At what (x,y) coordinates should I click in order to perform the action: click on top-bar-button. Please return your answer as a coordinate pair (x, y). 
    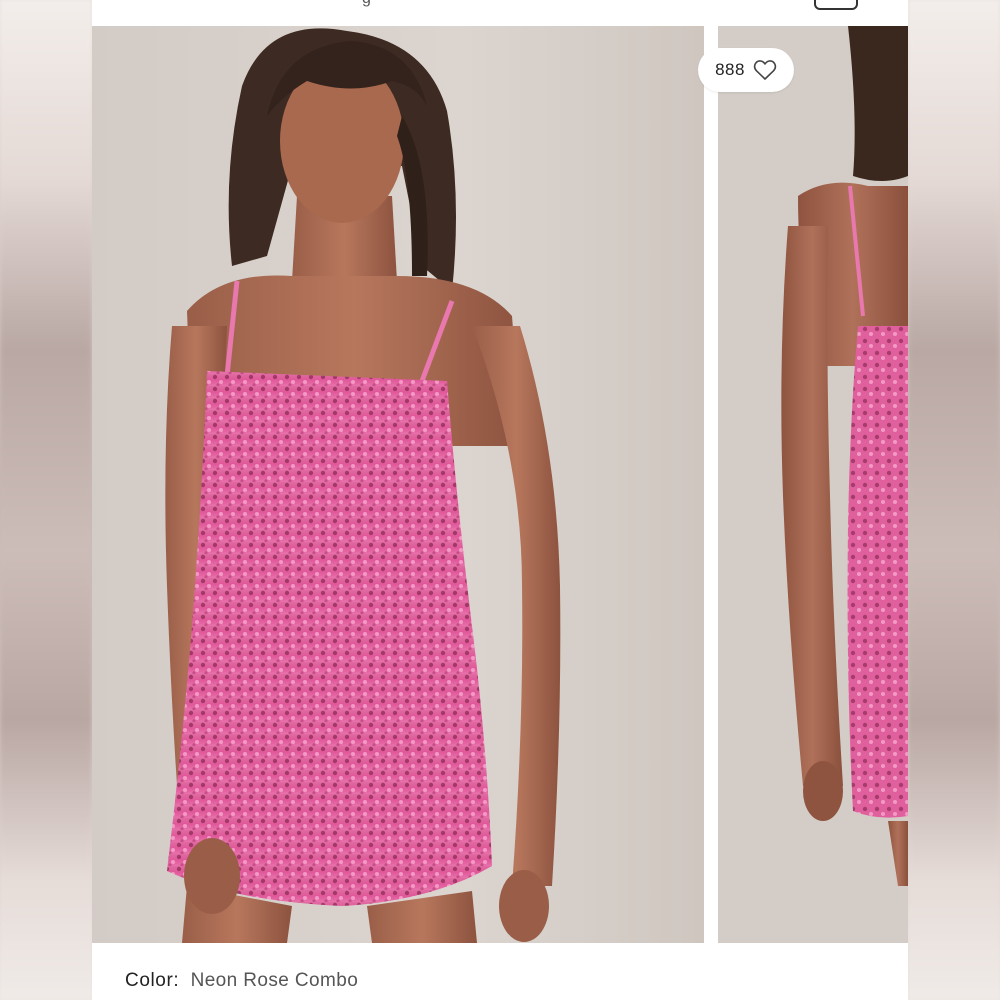
    Looking at the image, I should click on (836, 5).